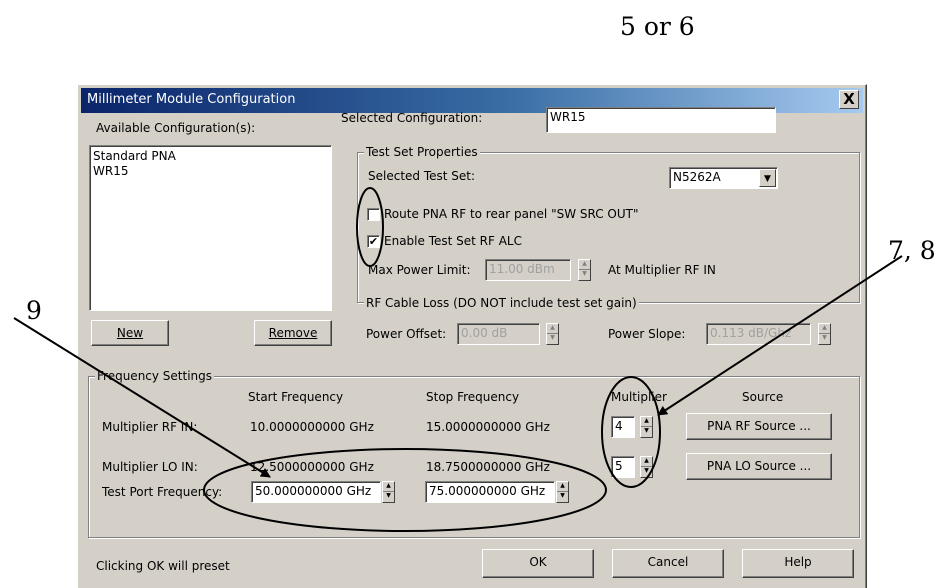  Describe the element at coordinates (406, 334) in the screenshot. I see `power-offset-label: Power Offset:` at that location.